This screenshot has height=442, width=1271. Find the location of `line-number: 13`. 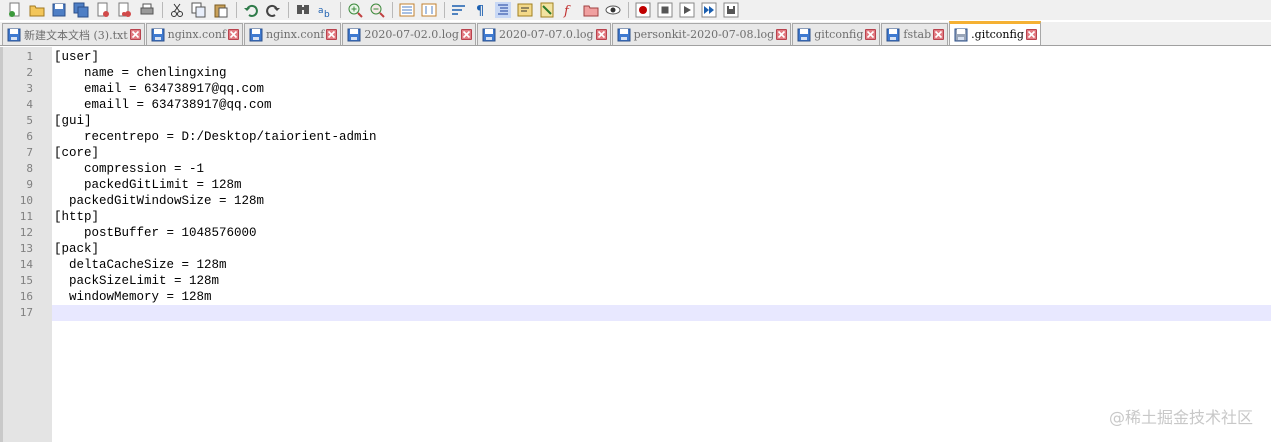

line-number: 13 is located at coordinates (26, 248).